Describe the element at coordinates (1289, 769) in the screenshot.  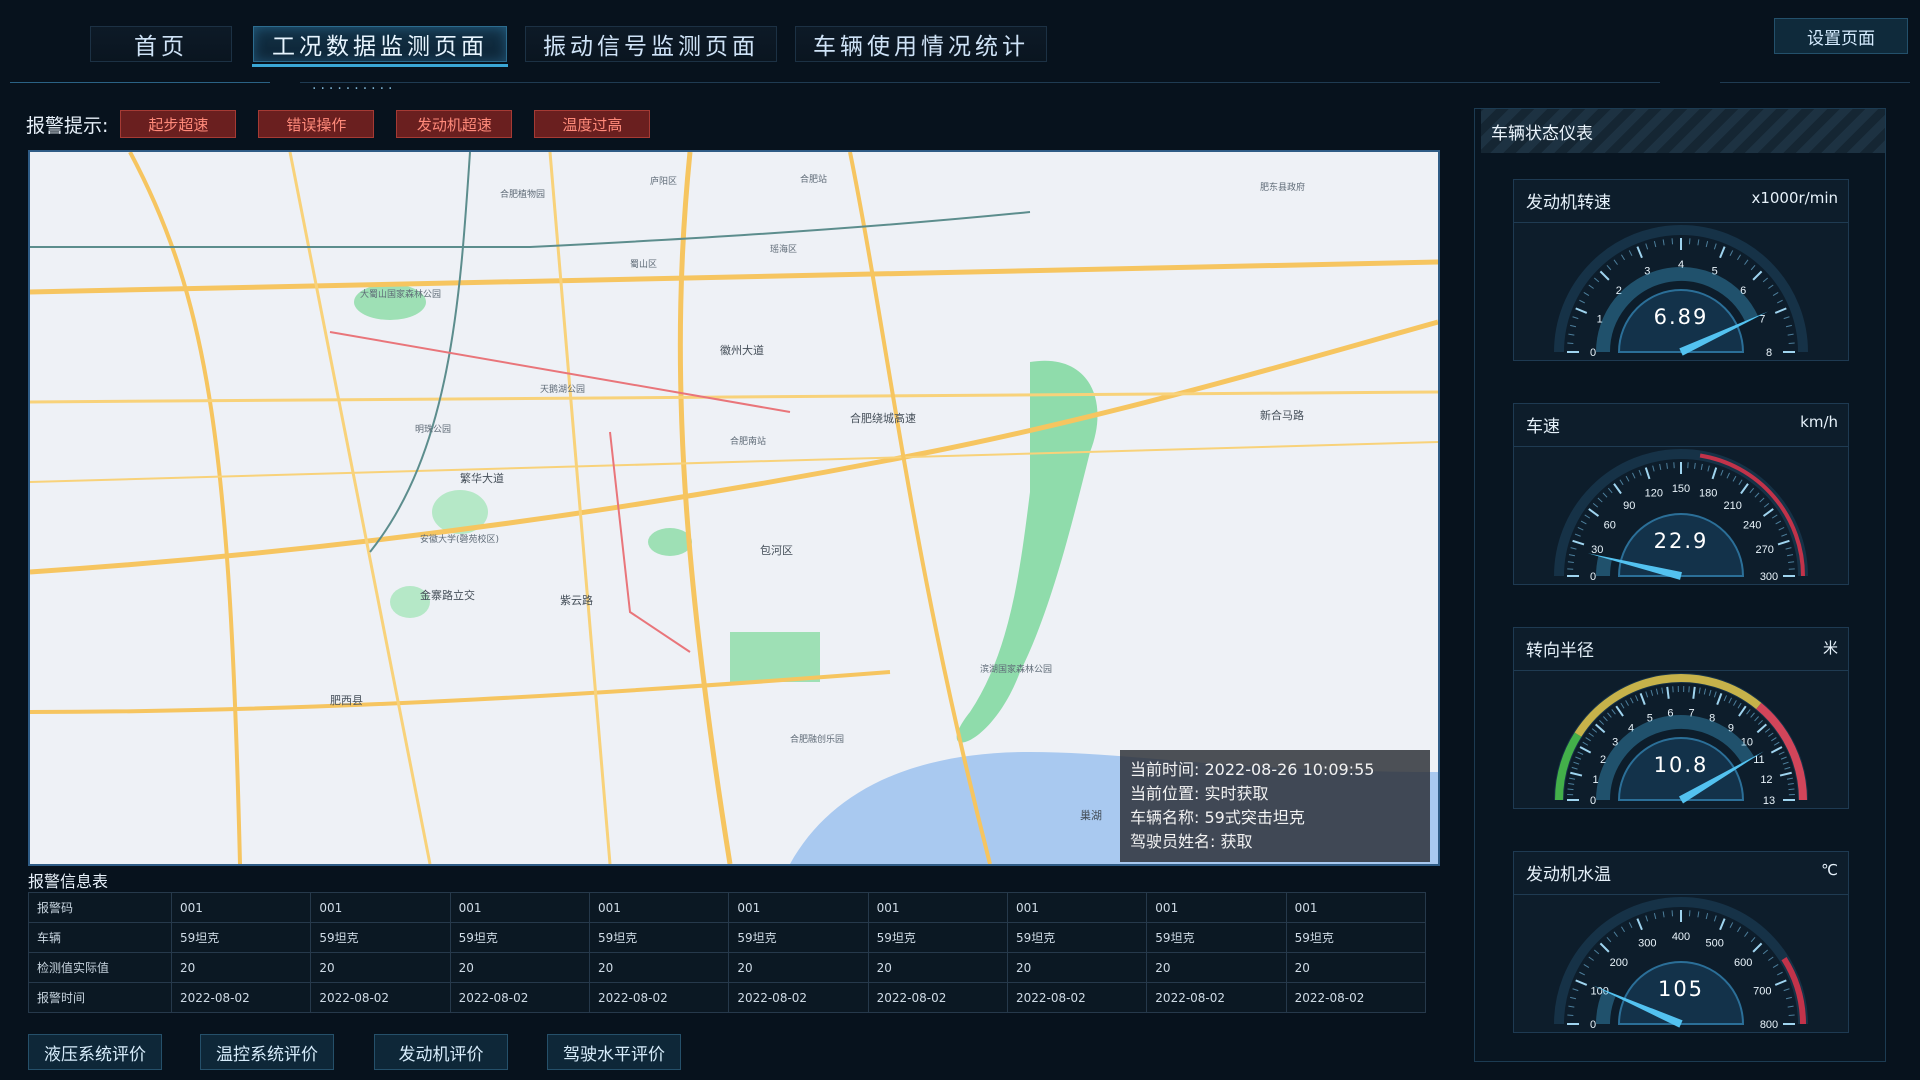
I see `time-value: 2022-08-26 10:09:55` at that location.